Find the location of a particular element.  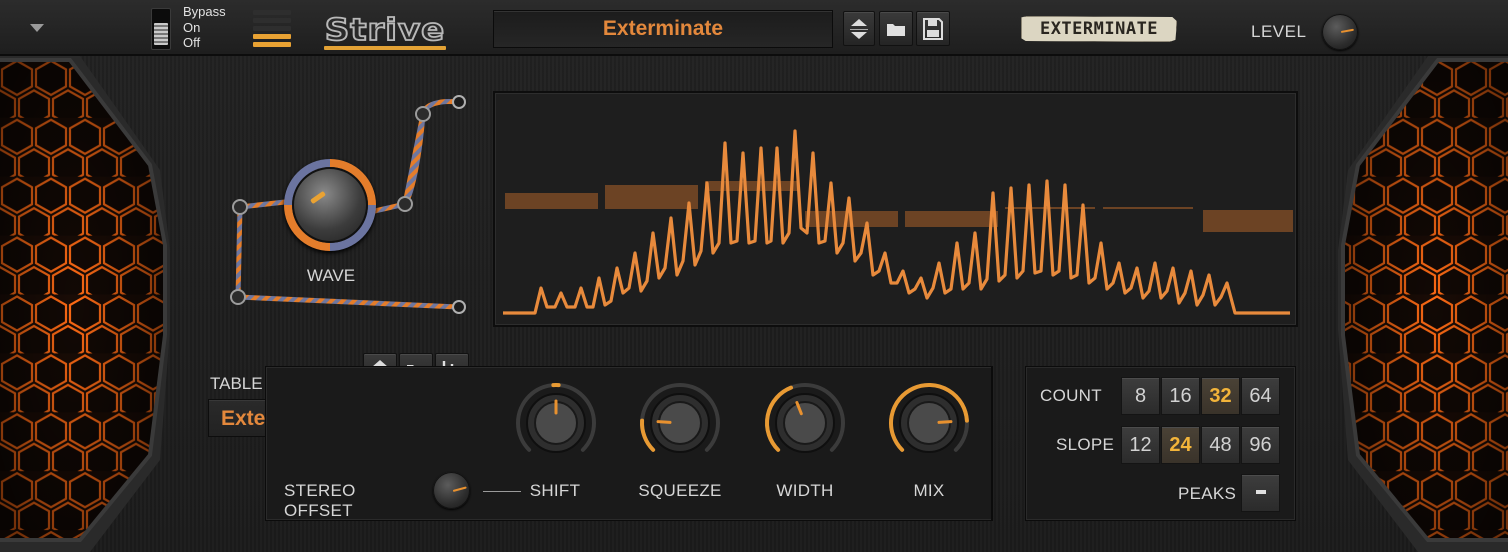

bypass-switch is located at coordinates (161, 29).